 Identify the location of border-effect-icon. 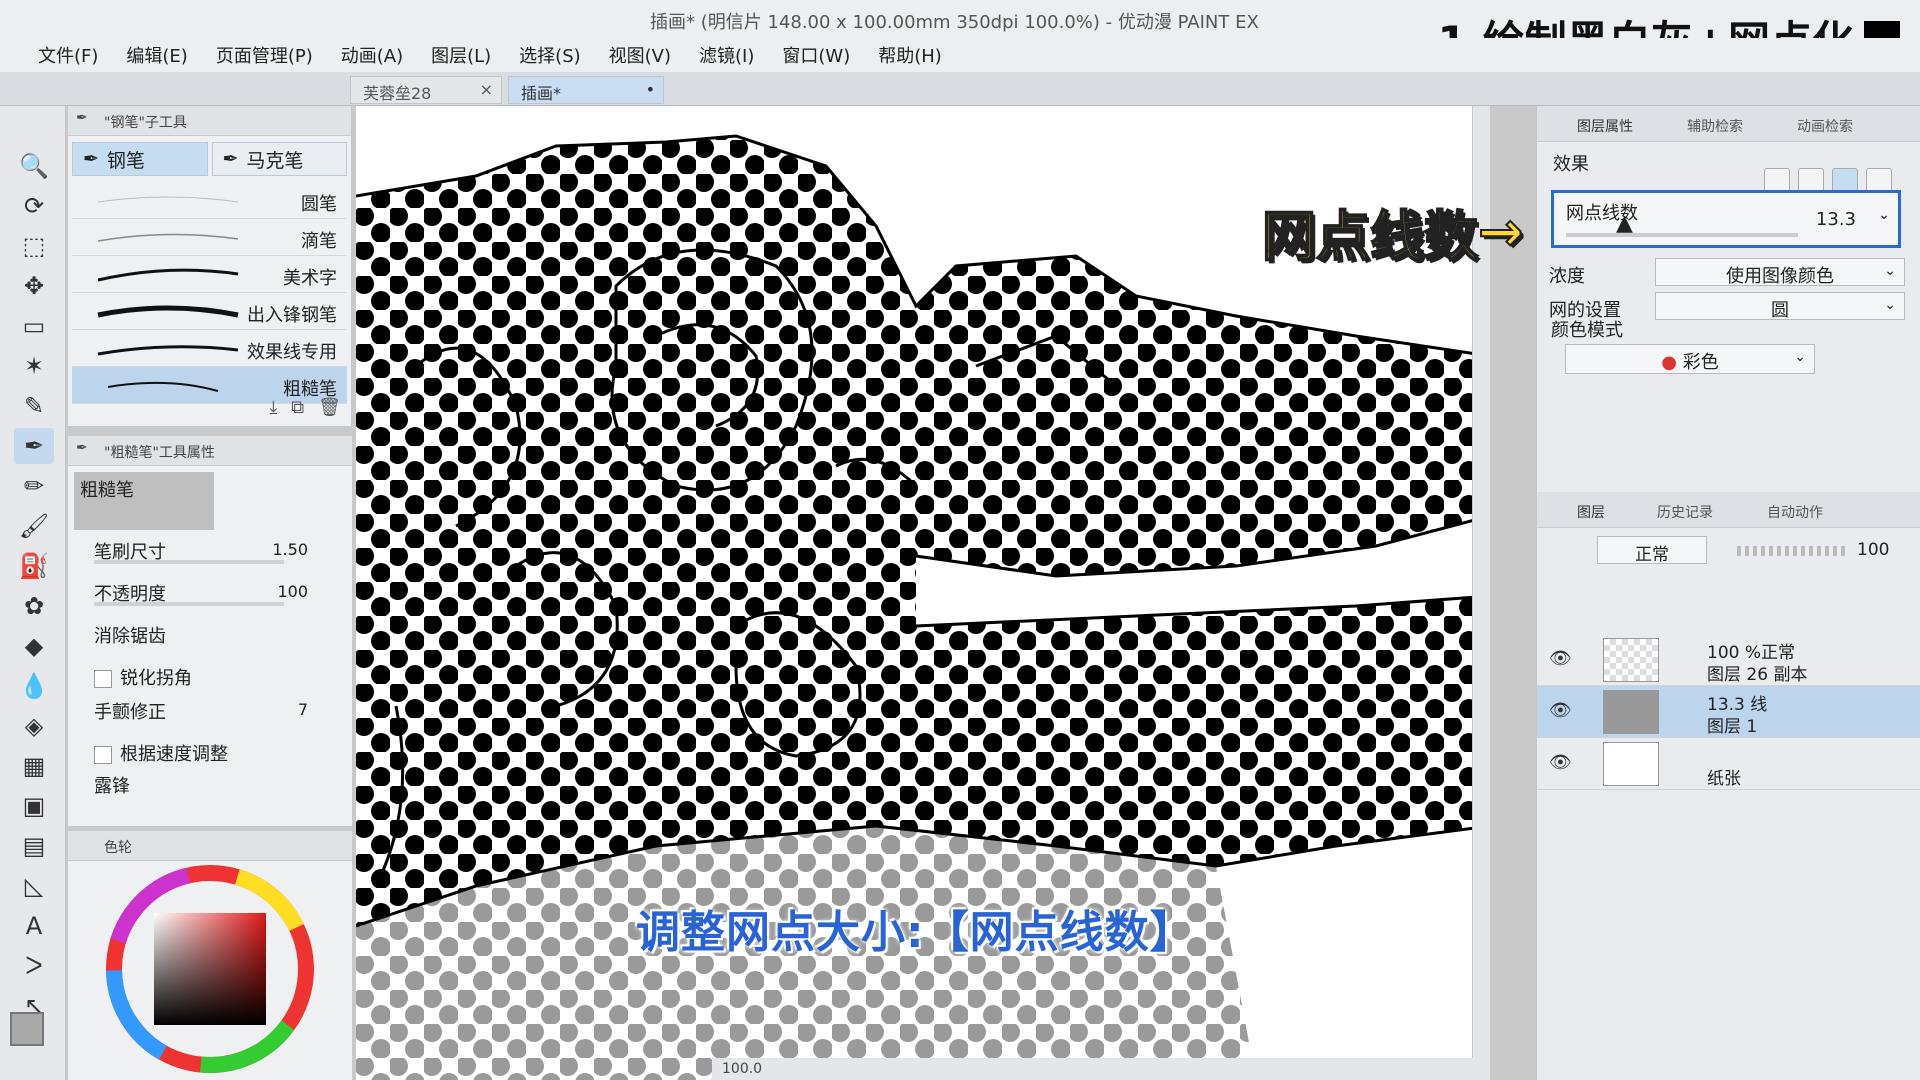
(1777, 180).